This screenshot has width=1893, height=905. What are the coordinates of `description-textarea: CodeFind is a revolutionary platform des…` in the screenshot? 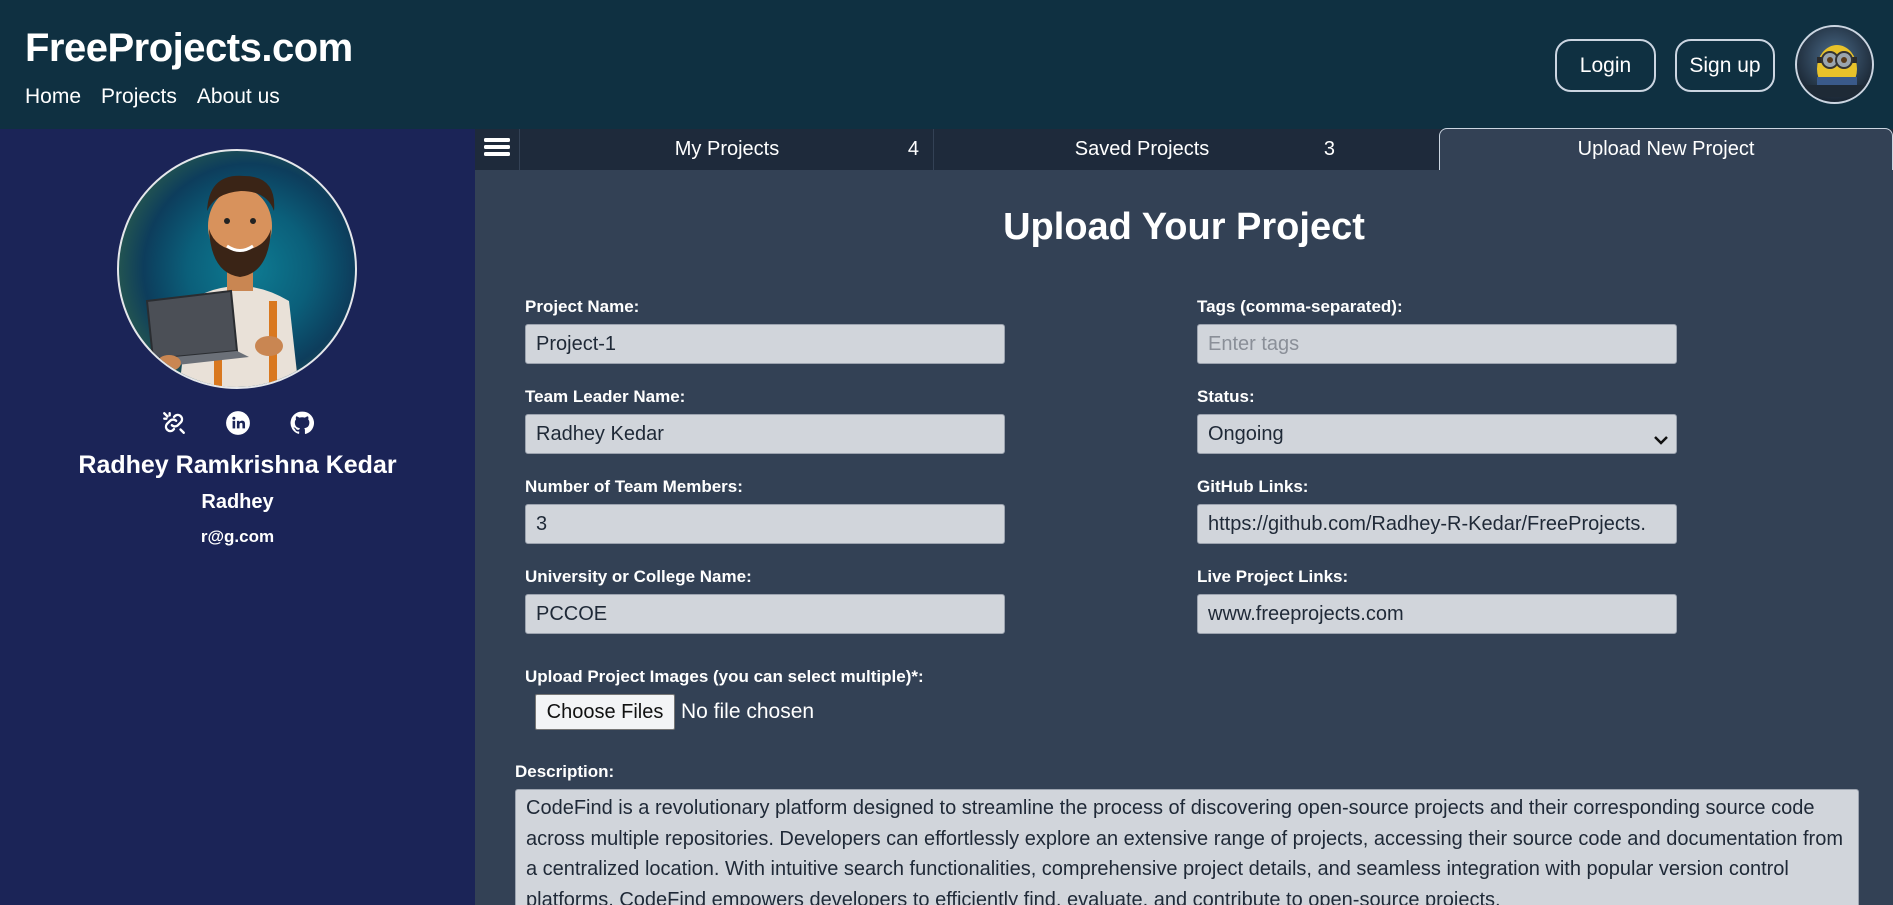 It's located at (1187, 847).